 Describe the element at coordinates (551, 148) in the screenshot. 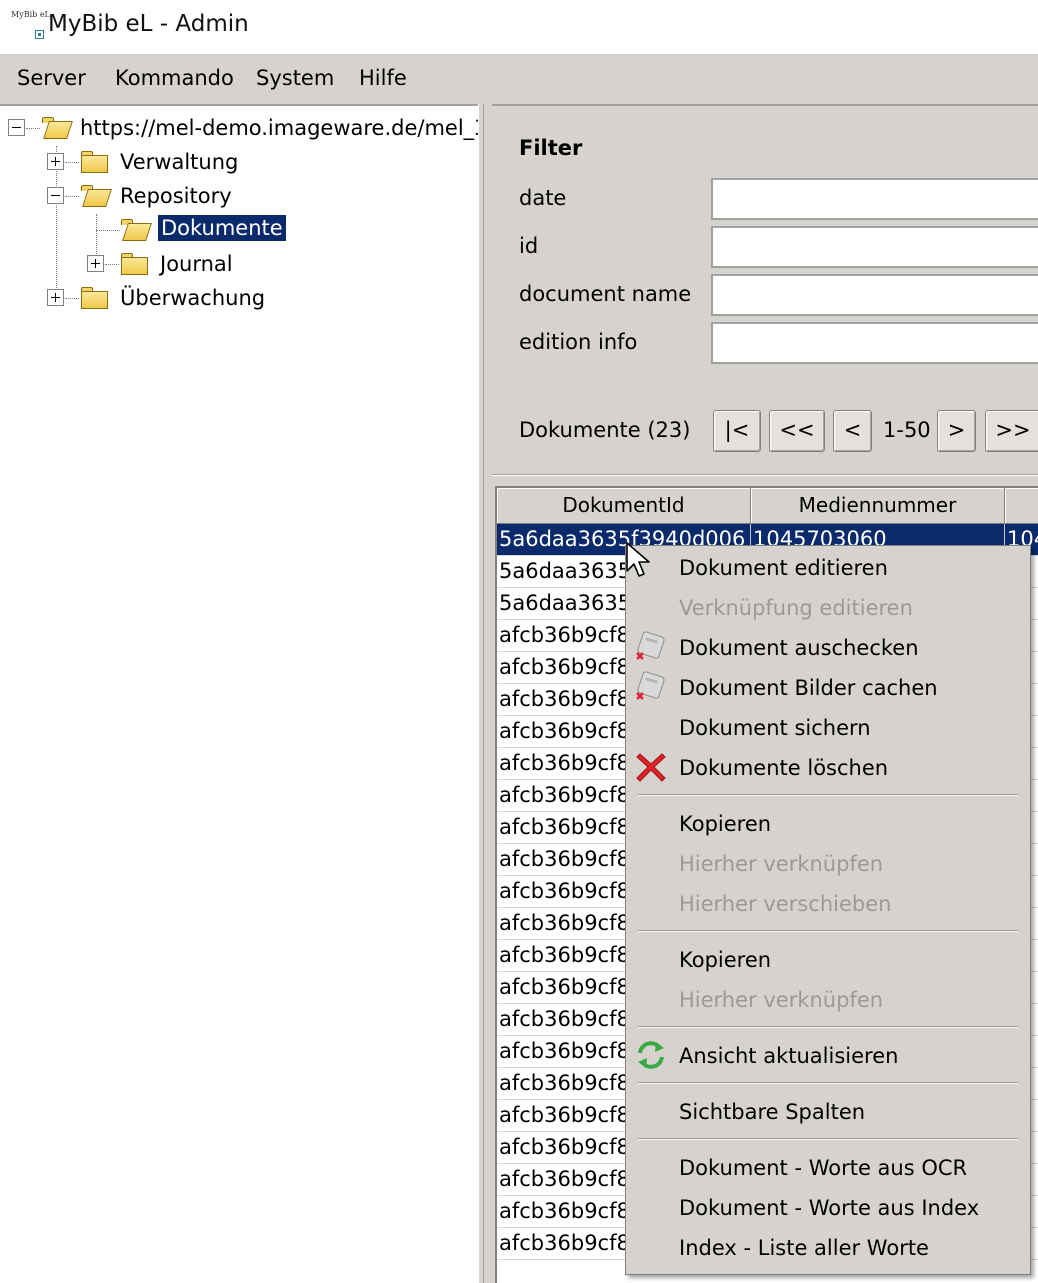

I see `filter-title: Filter` at that location.